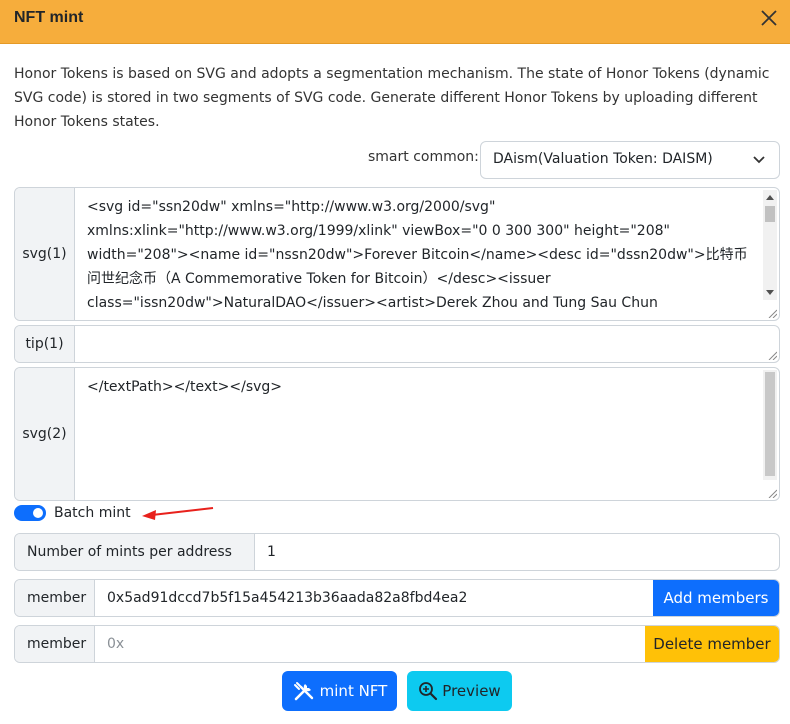 The image size is (790, 724). What do you see at coordinates (770, 214) in the screenshot?
I see `svg1-scroll-thumb` at bounding box center [770, 214].